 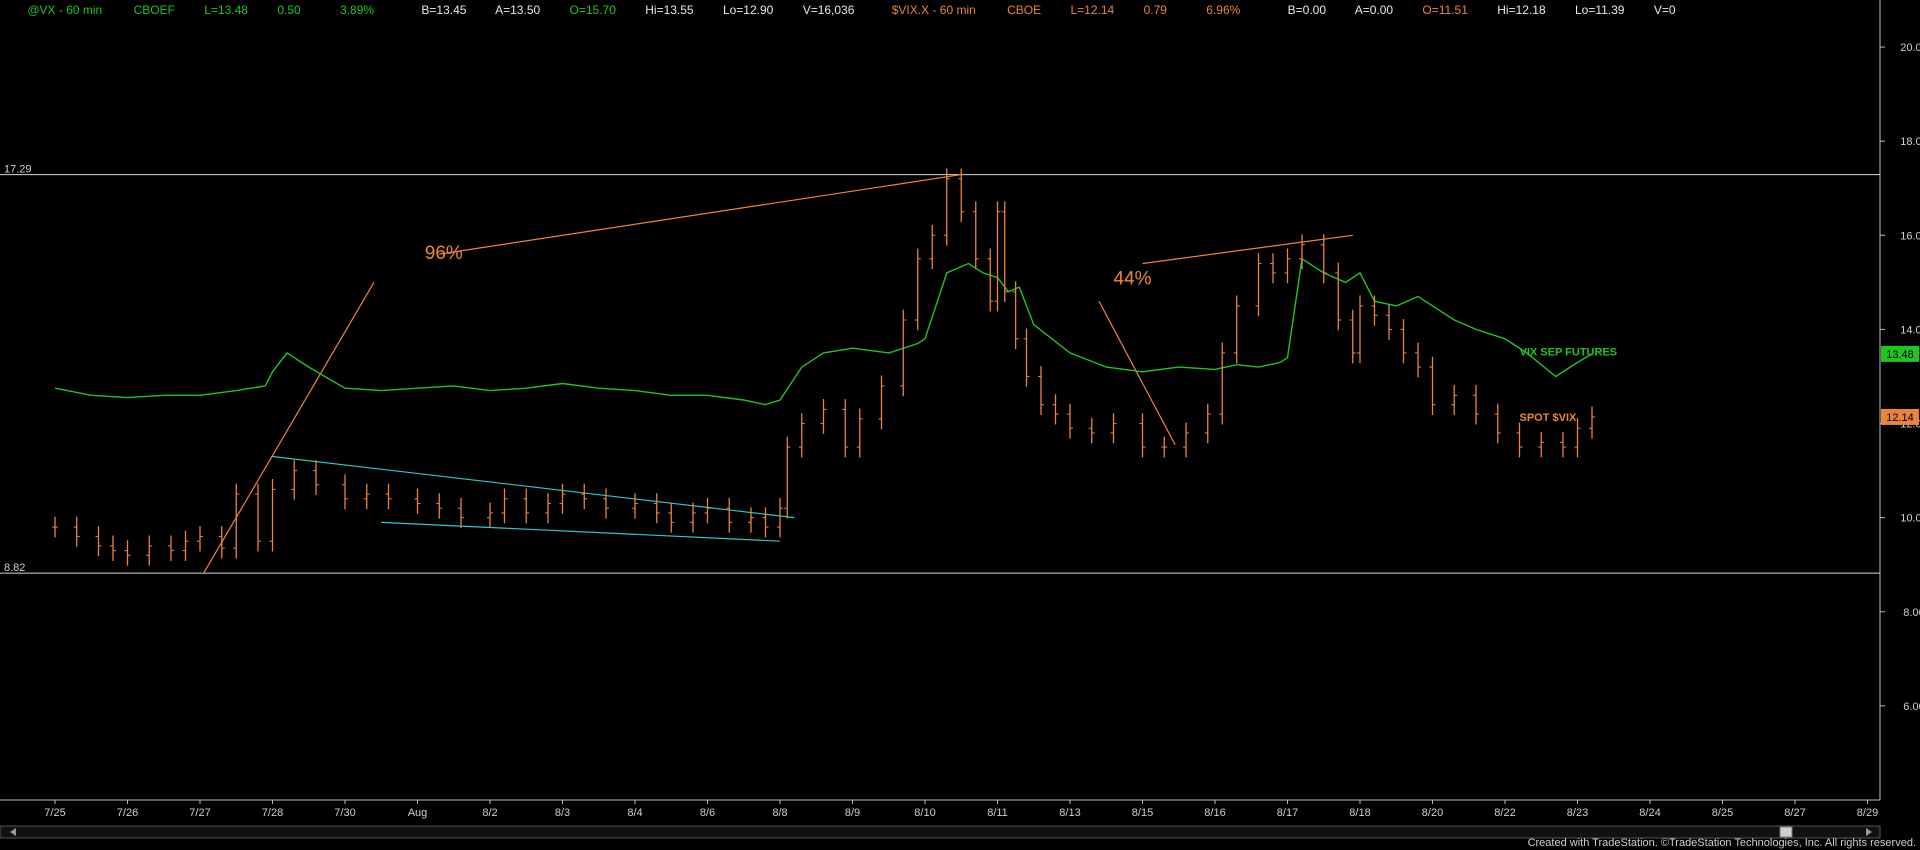 What do you see at coordinates (1445, 10) in the screenshot?
I see `vix-open: O=11.51` at bounding box center [1445, 10].